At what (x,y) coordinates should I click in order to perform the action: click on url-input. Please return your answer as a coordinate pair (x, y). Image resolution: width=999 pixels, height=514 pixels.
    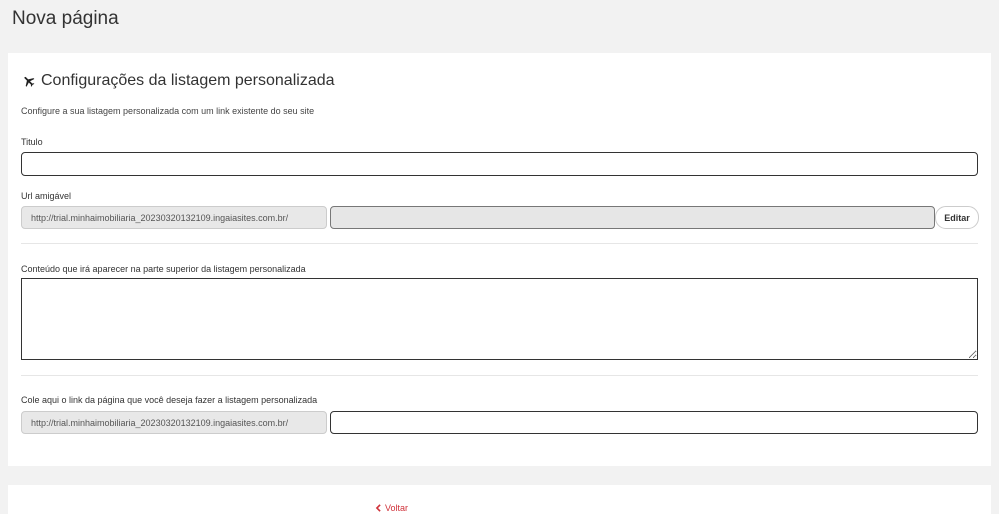
    Looking at the image, I should click on (632, 217).